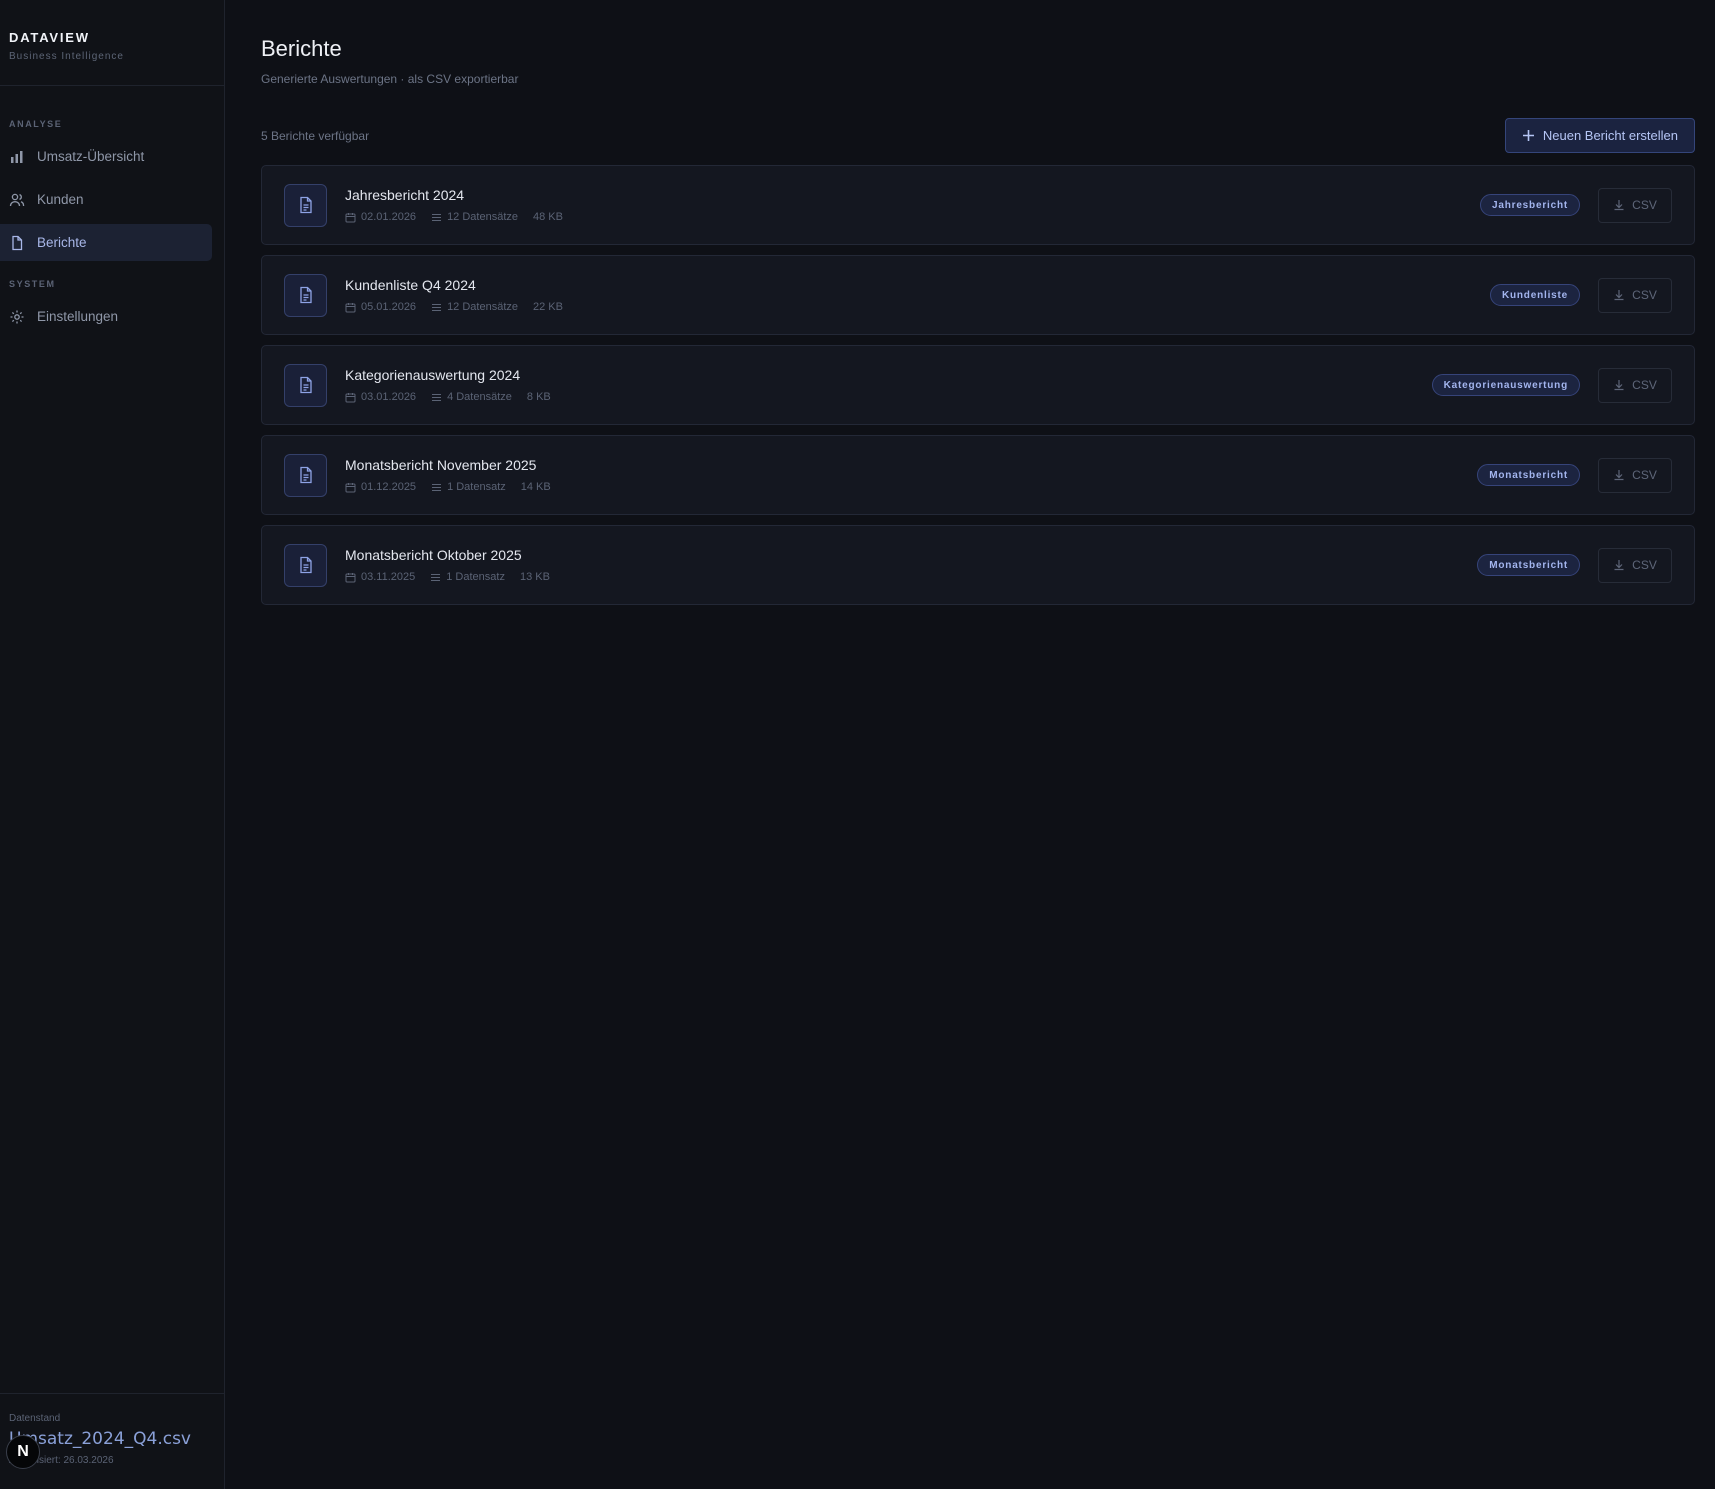 This screenshot has height=1489, width=1715. Describe the element at coordinates (301, 48) in the screenshot. I see `page-title: Berichte` at that location.